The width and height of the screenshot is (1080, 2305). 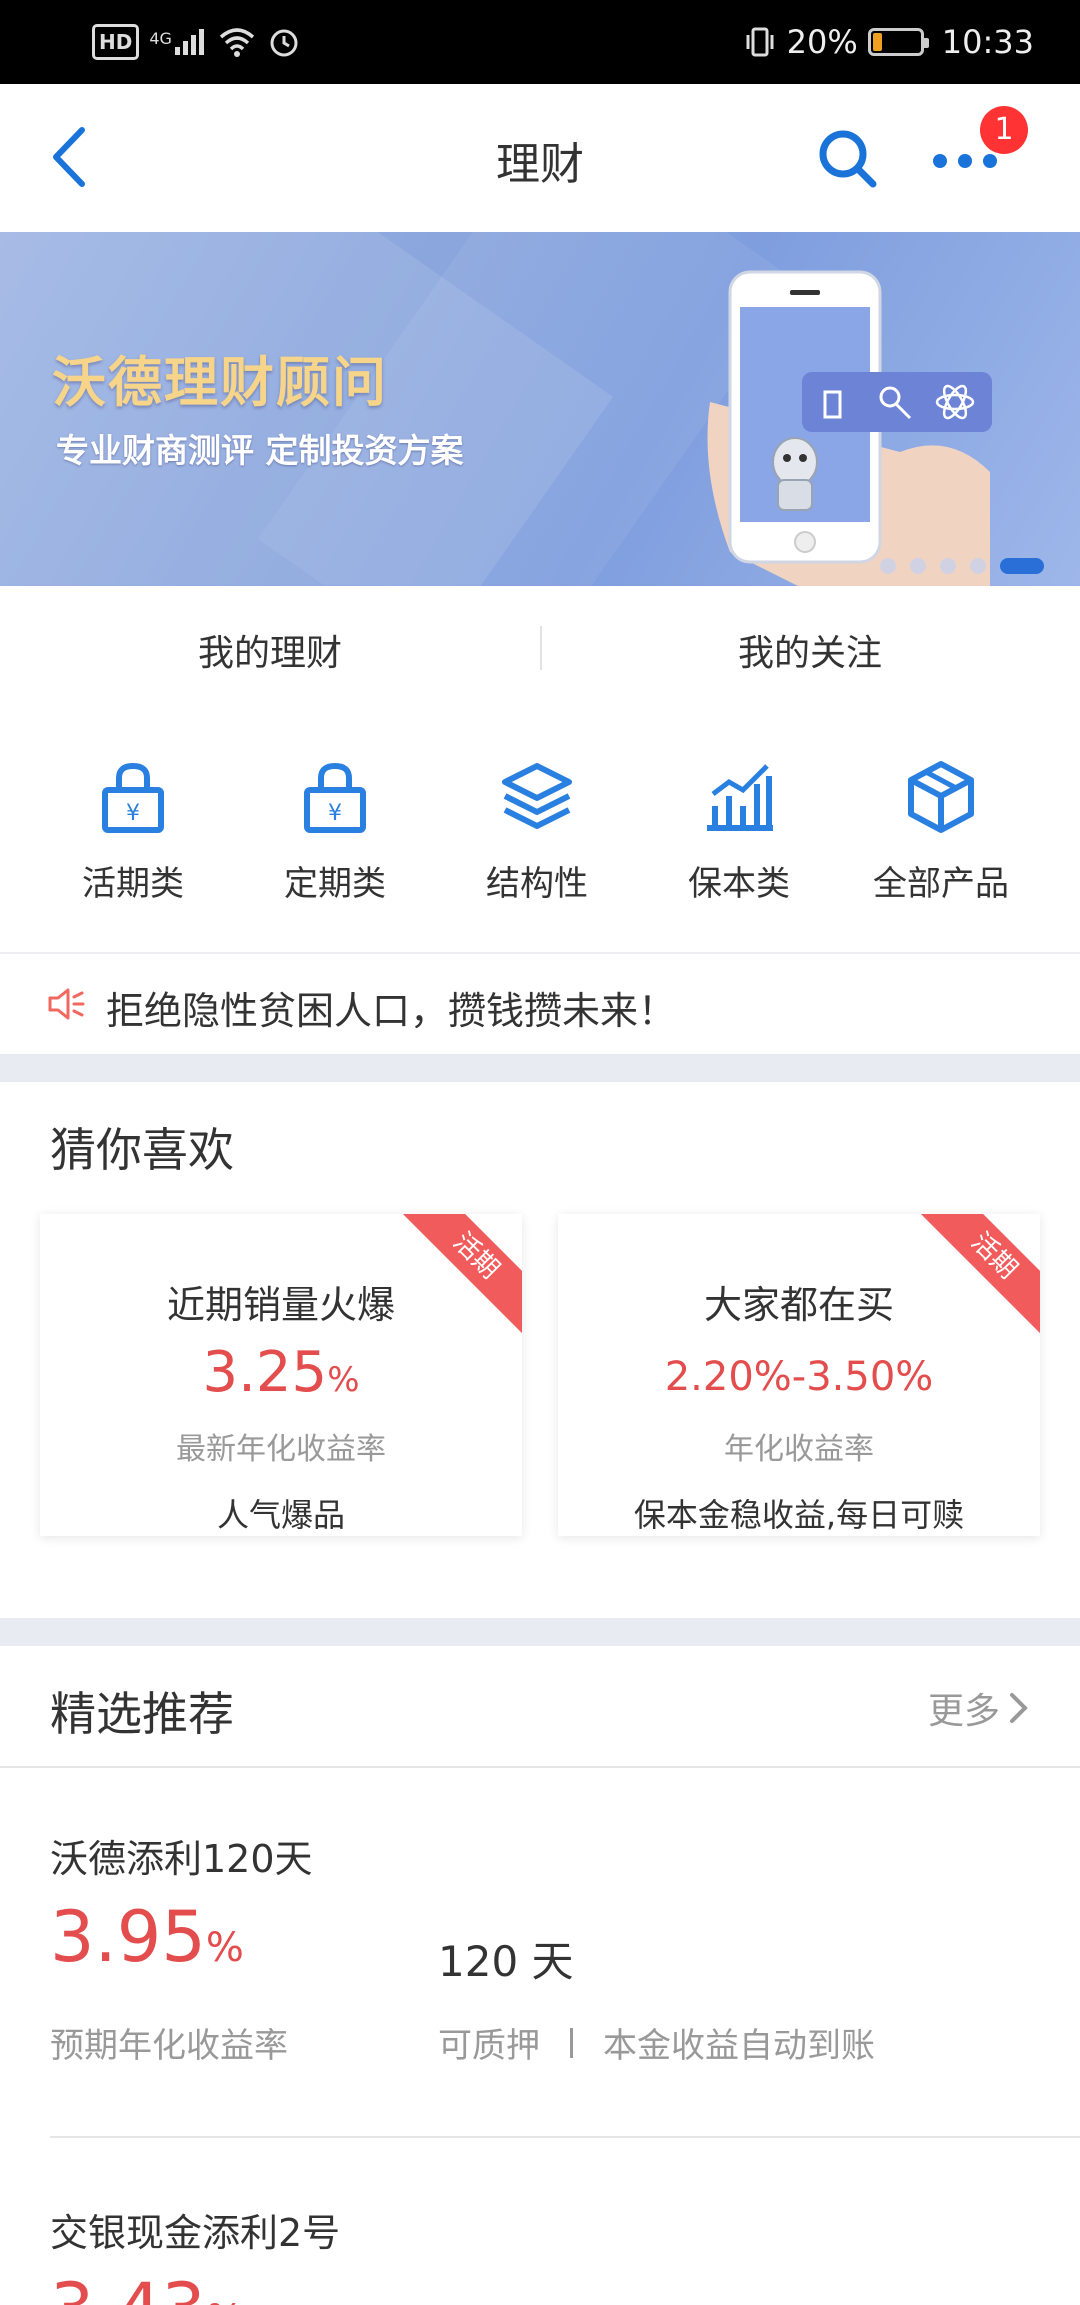 I want to click on rate-label: 预期年化收益率, so click(x=169, y=2046).